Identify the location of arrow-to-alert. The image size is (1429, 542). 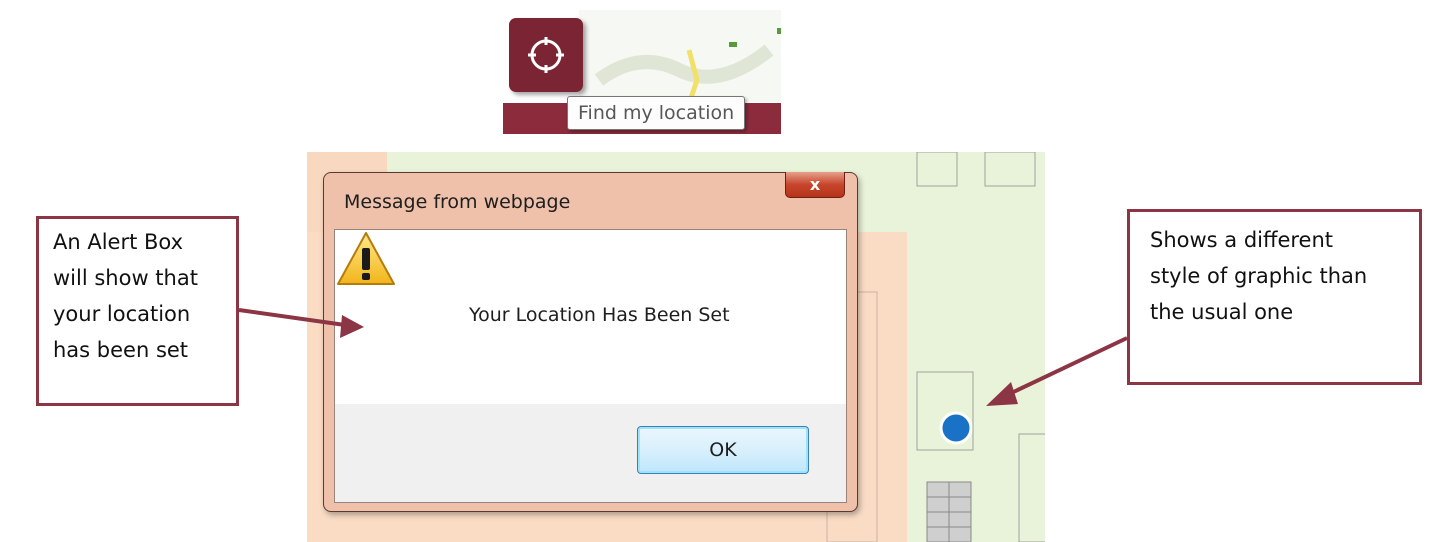
(292, 317).